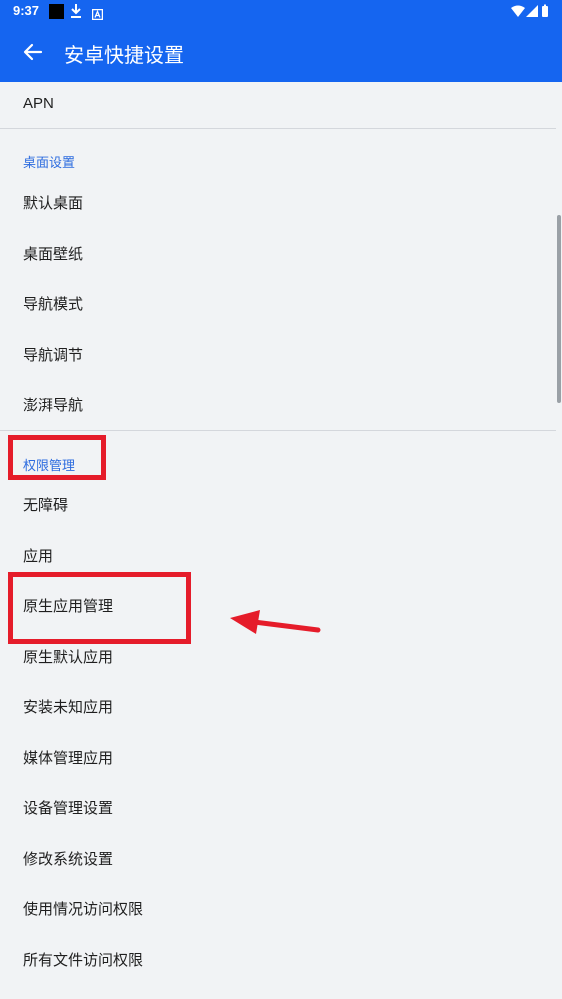  Describe the element at coordinates (281, 203) in the screenshot. I see `list-item-default-desktop: 默认桌面` at that location.